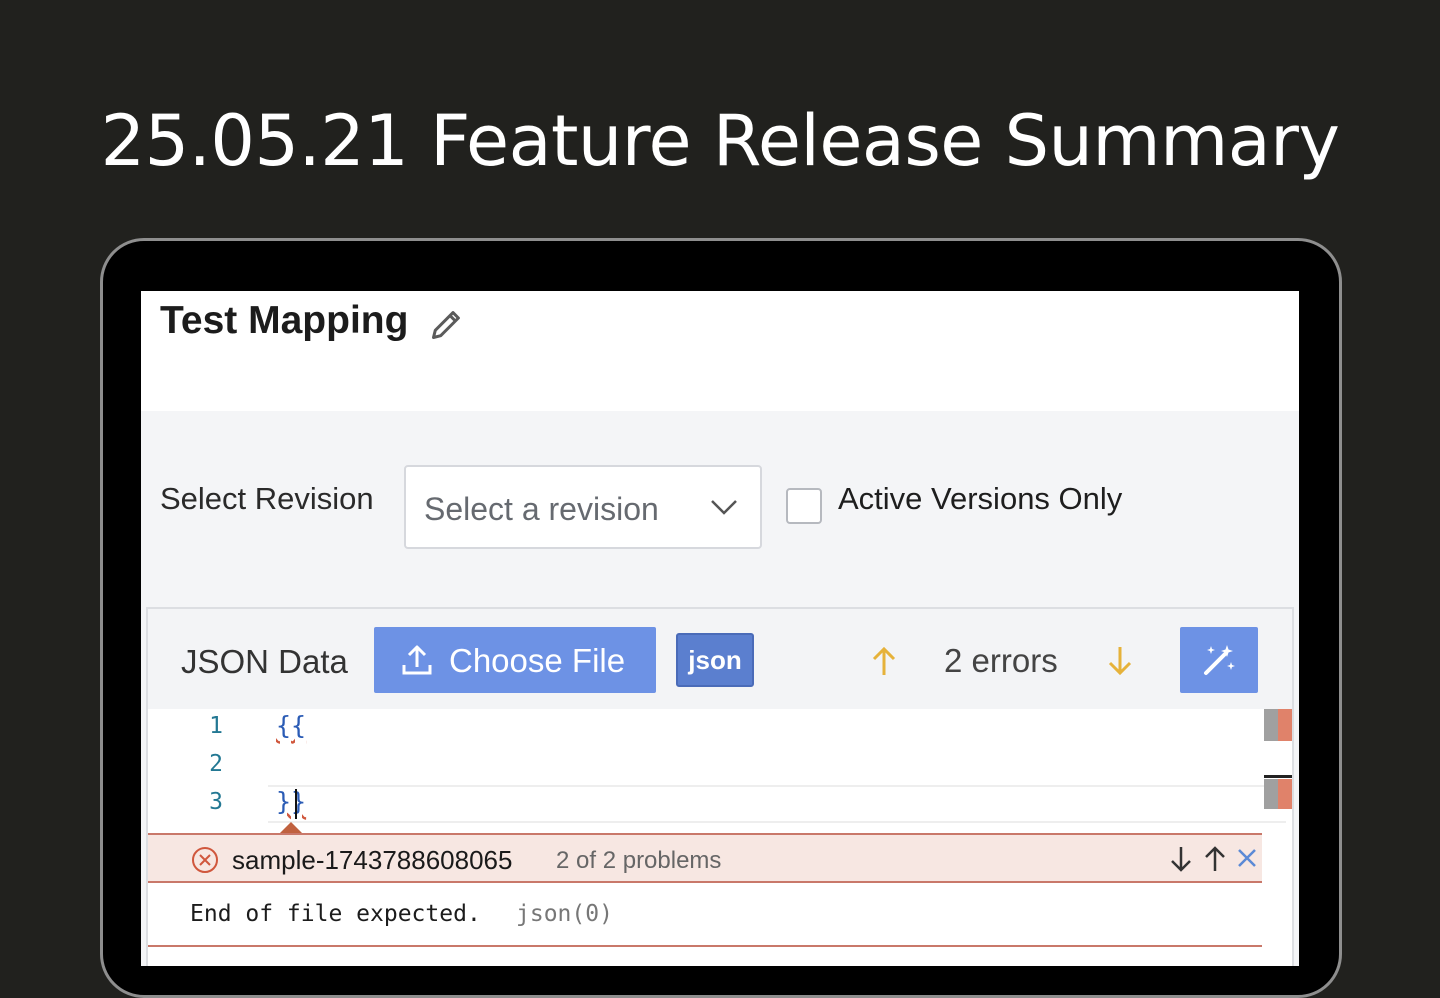  I want to click on pencil-icon, so click(447, 324).